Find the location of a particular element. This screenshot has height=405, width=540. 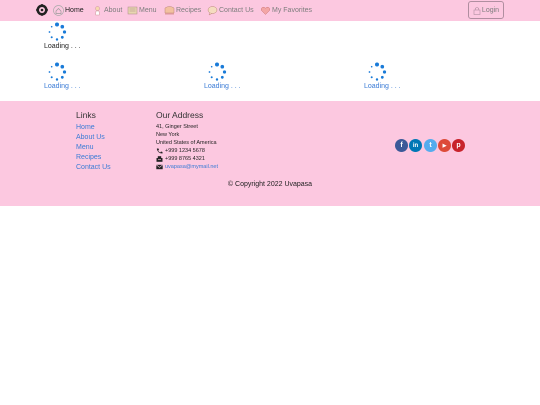

facebook-glyph: f is located at coordinates (401, 145).